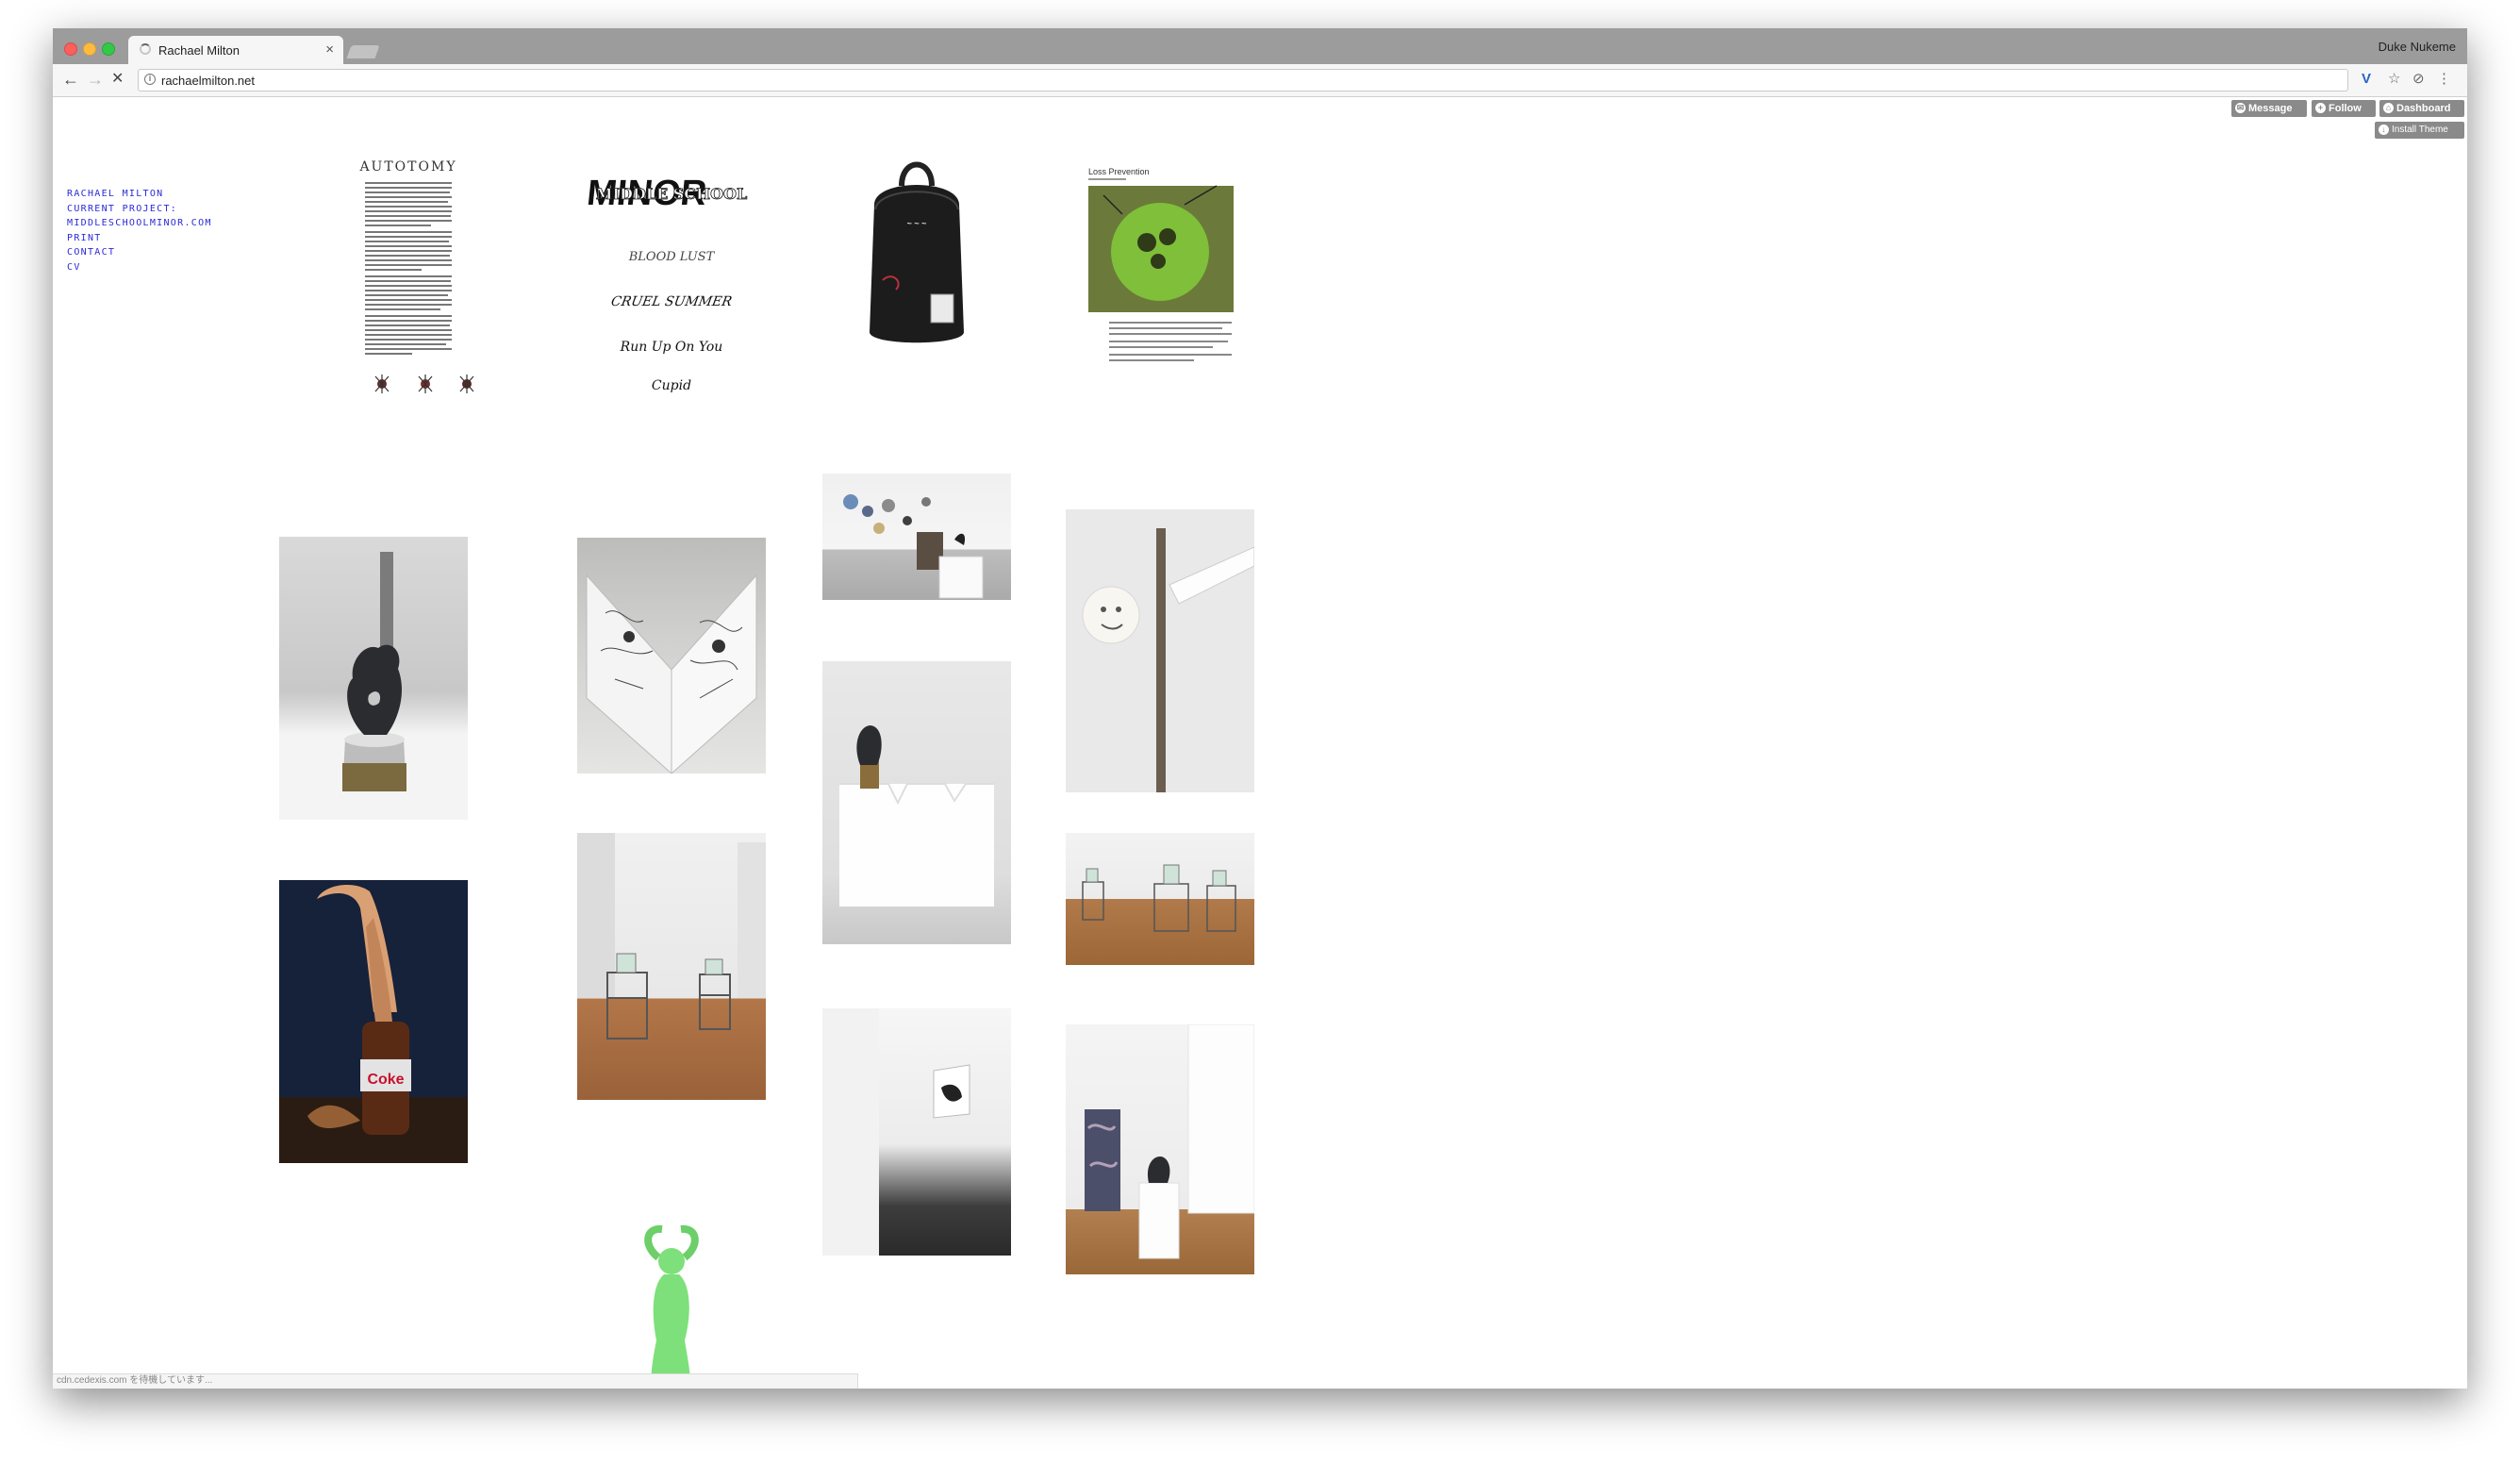  I want to click on cruel-summer-link: CRUEL SUMMER, so click(672, 301).